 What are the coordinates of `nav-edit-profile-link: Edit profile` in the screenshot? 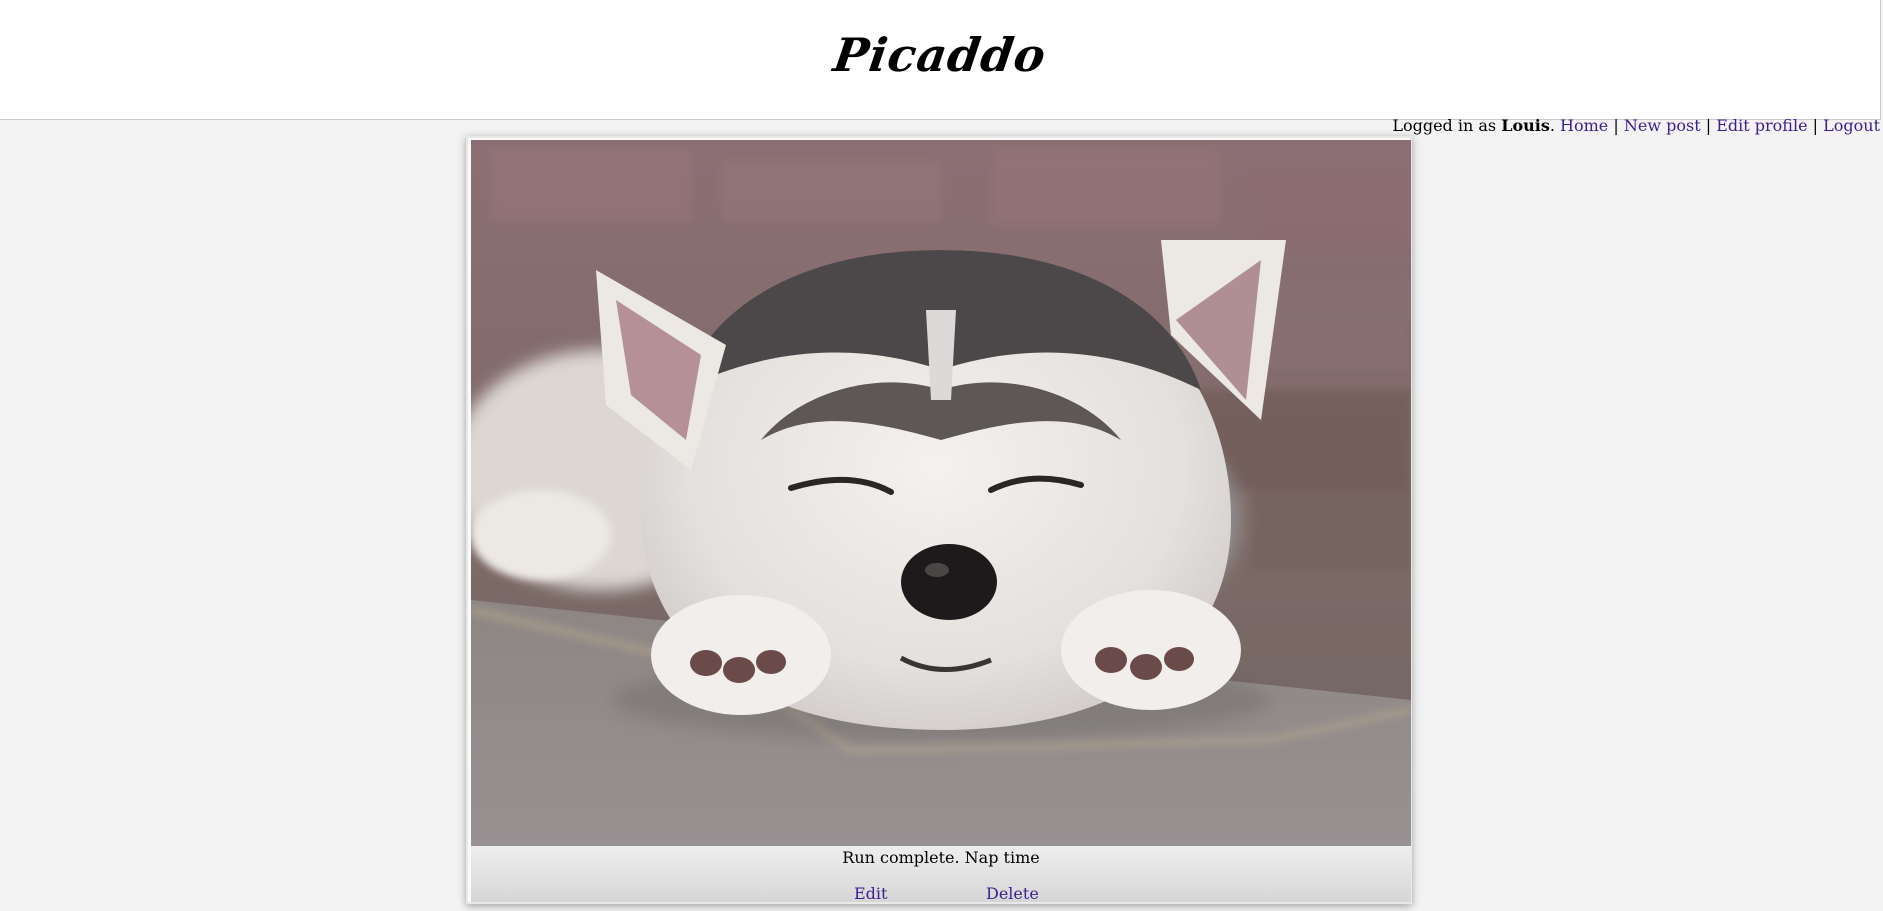 It's located at (1761, 125).